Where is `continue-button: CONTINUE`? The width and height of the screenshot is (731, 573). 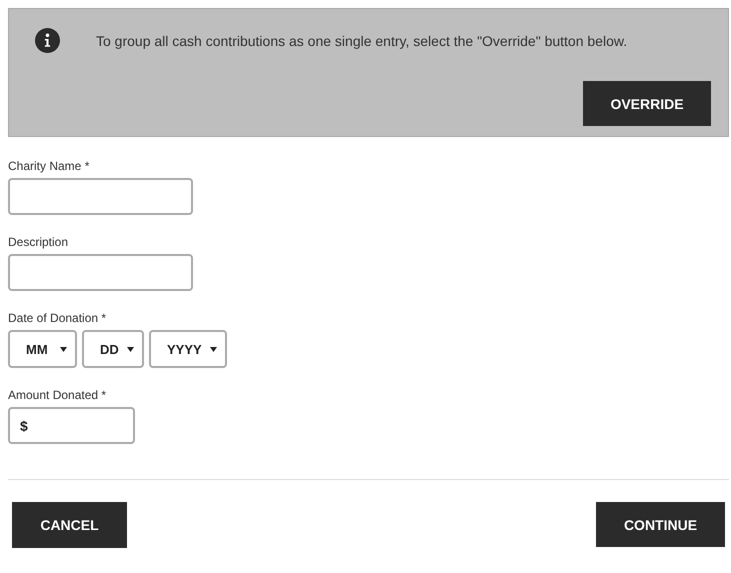 continue-button: CONTINUE is located at coordinates (660, 524).